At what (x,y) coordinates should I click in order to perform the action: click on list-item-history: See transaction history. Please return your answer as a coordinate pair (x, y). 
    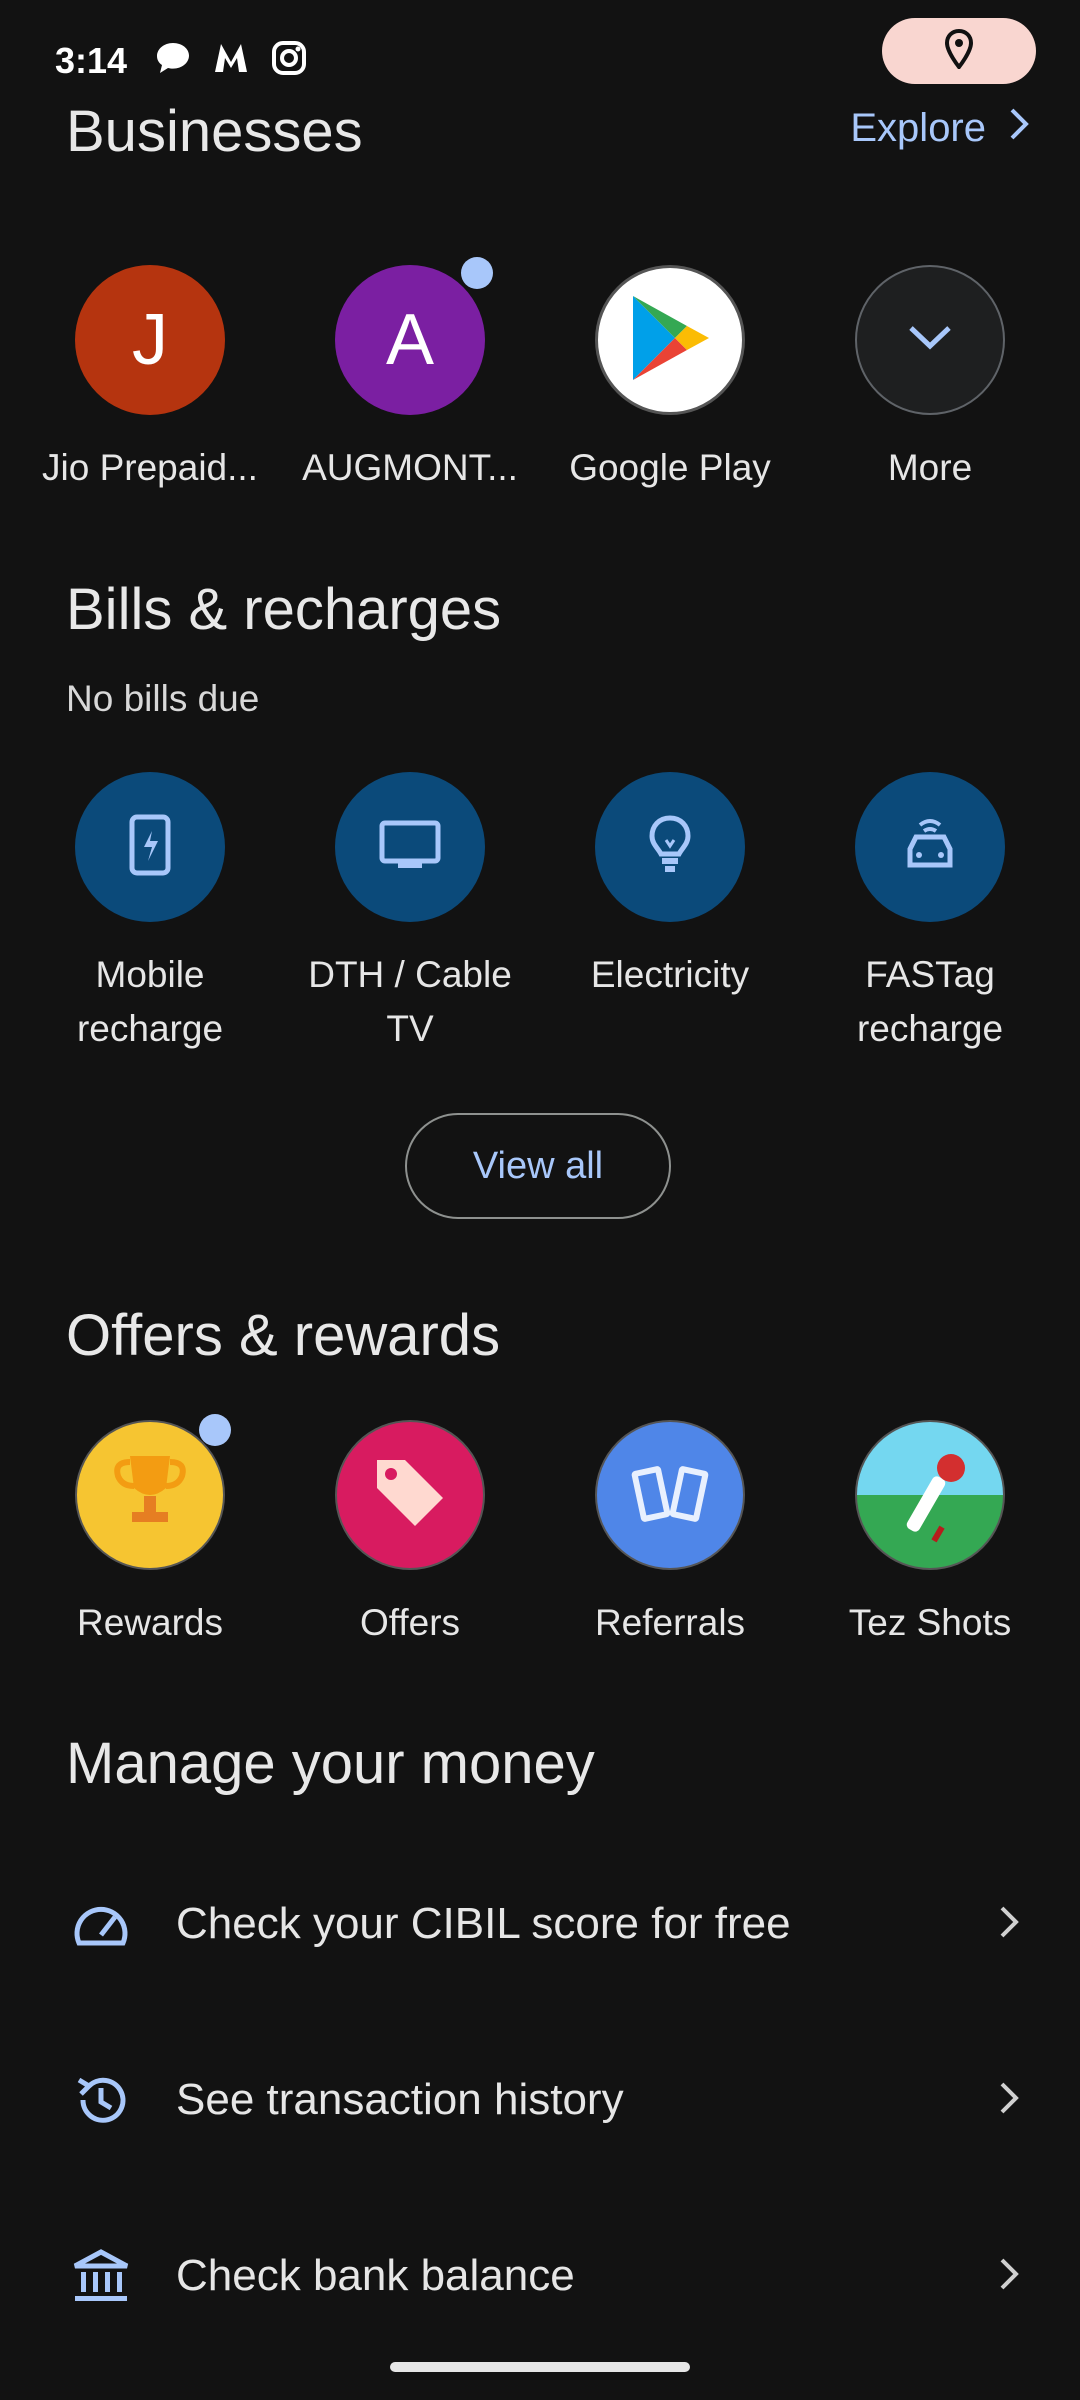
    Looking at the image, I should click on (540, 2100).